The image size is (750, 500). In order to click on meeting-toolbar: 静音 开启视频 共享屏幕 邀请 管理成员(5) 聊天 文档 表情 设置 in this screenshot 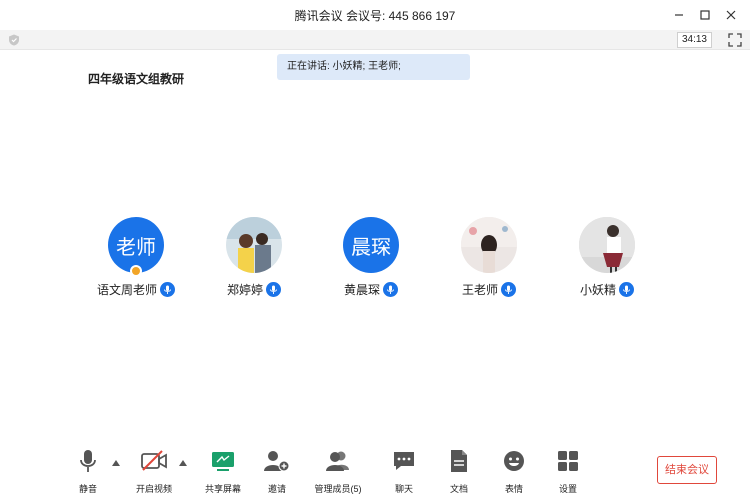, I will do `click(375, 473)`.